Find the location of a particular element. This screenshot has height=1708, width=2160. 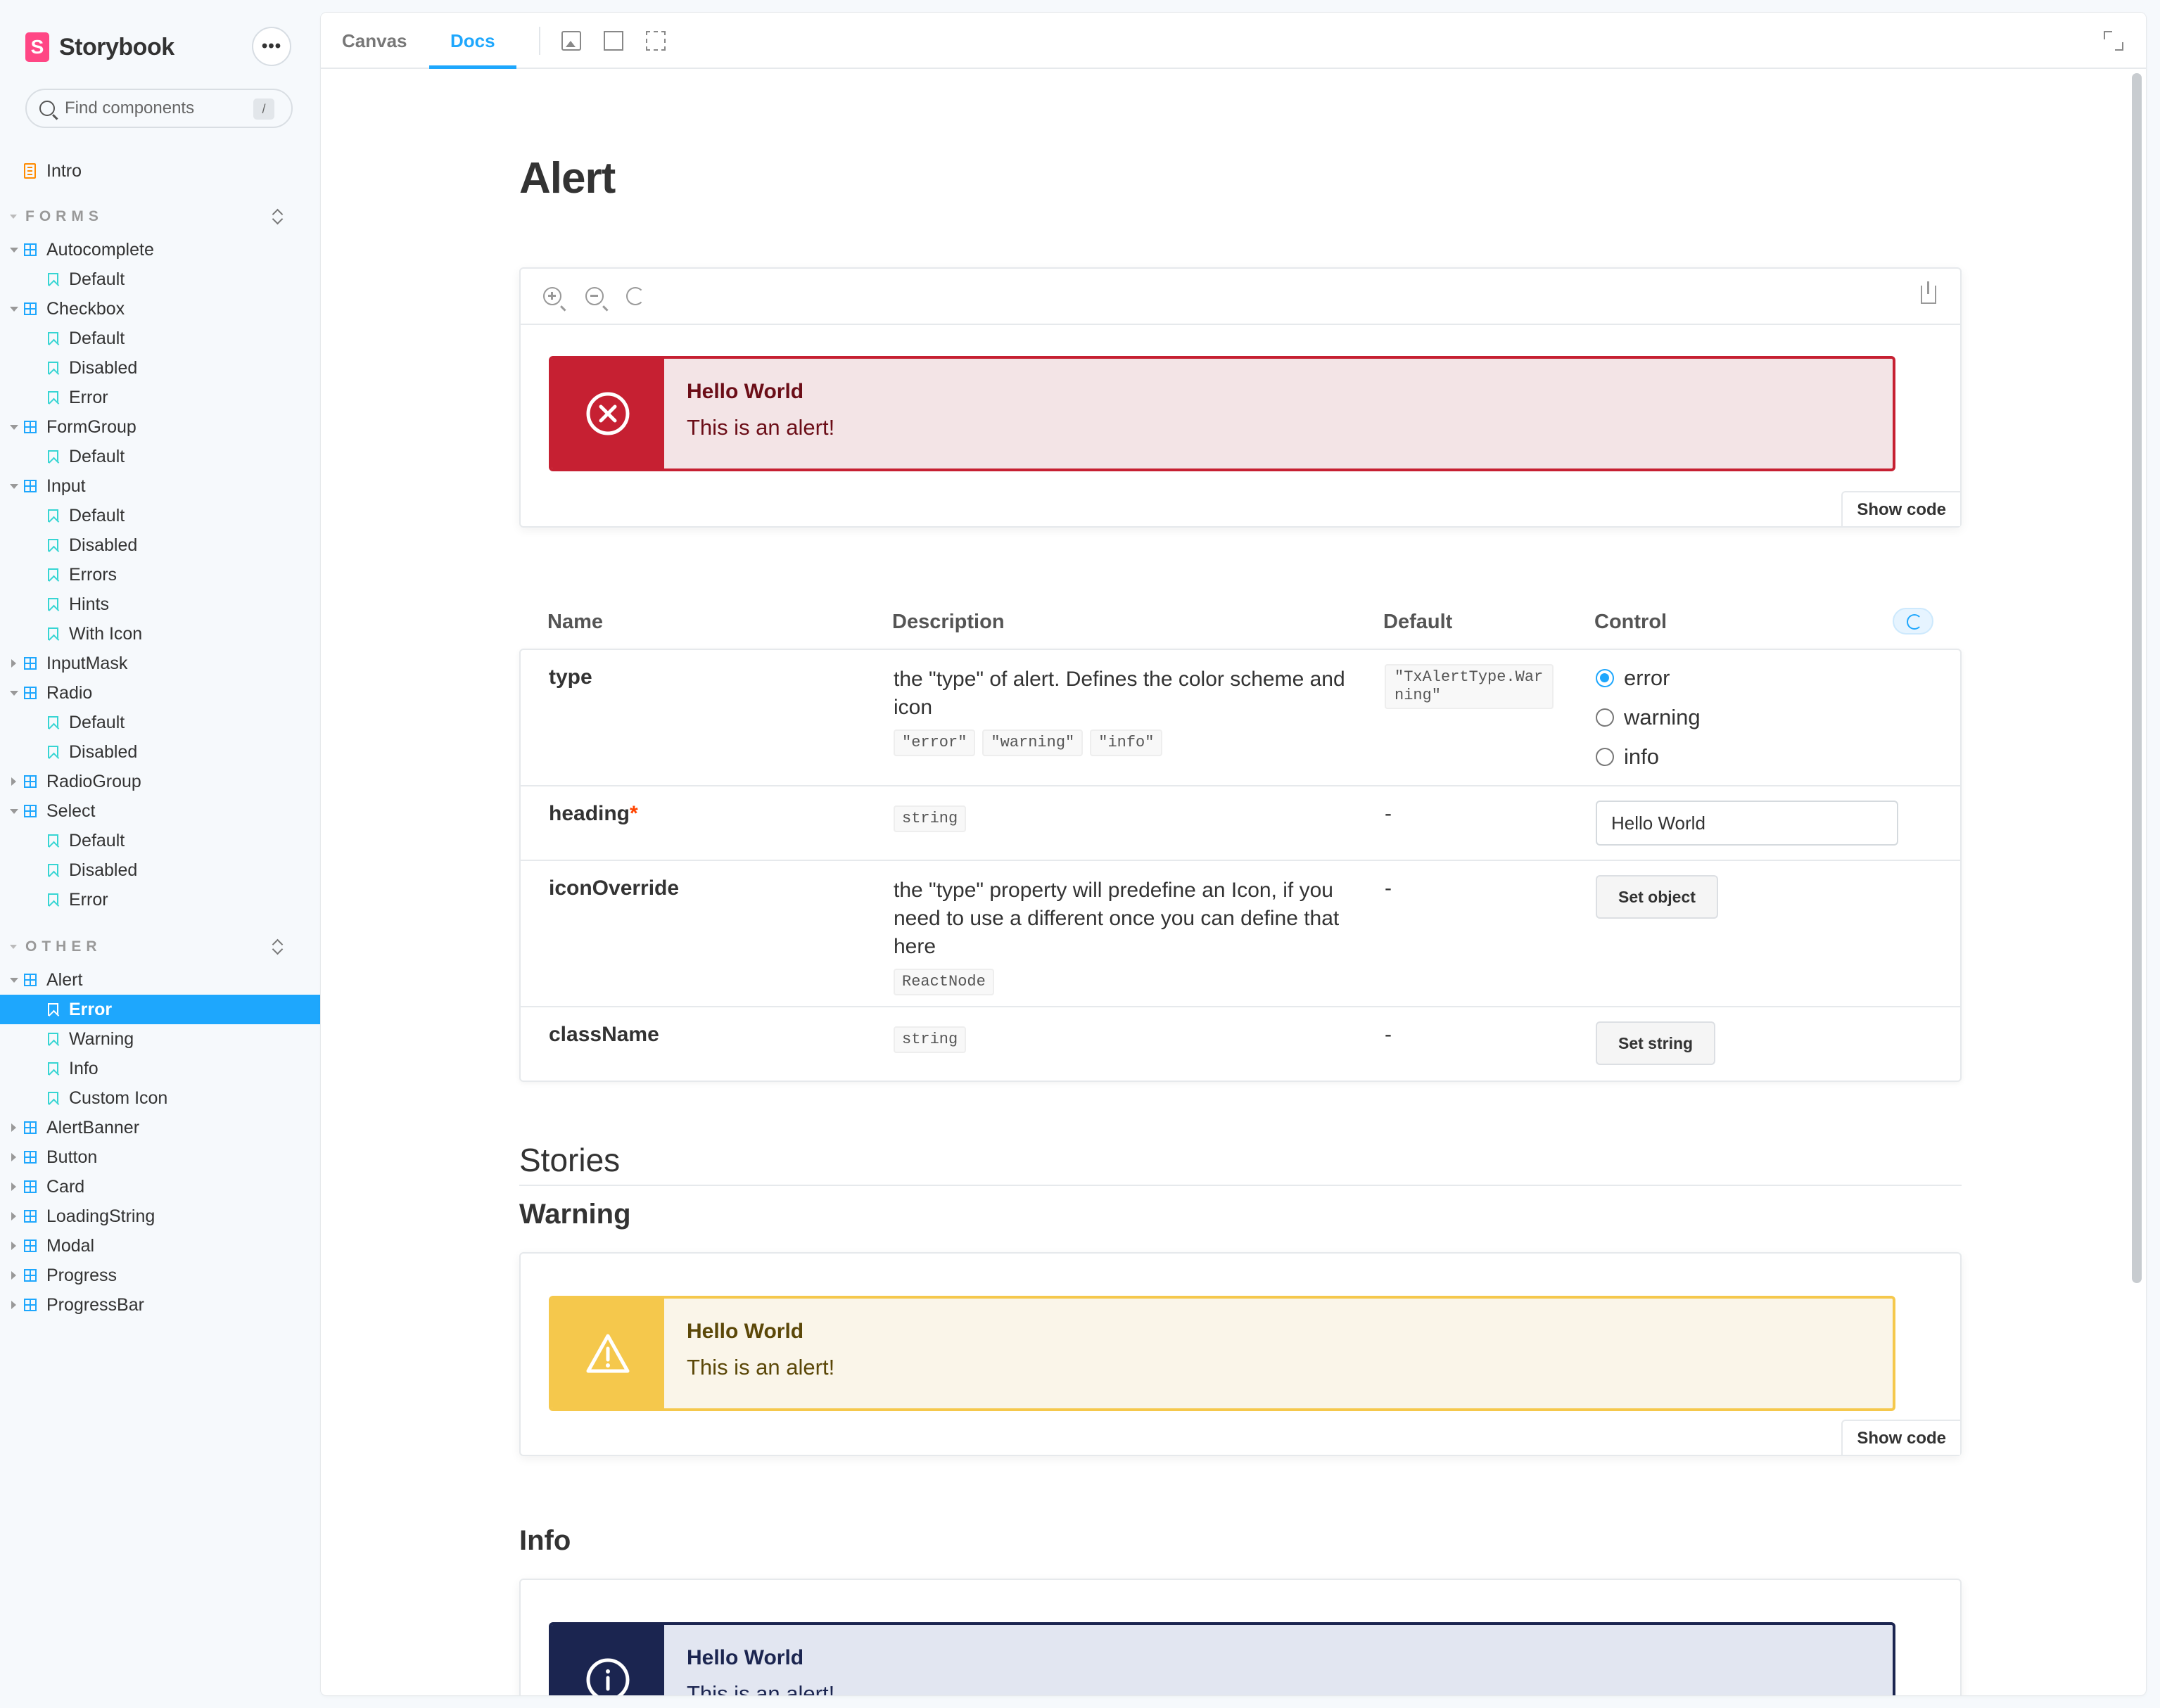

sidebar-item-alertbanner: AlertBanner is located at coordinates (160, 1127).